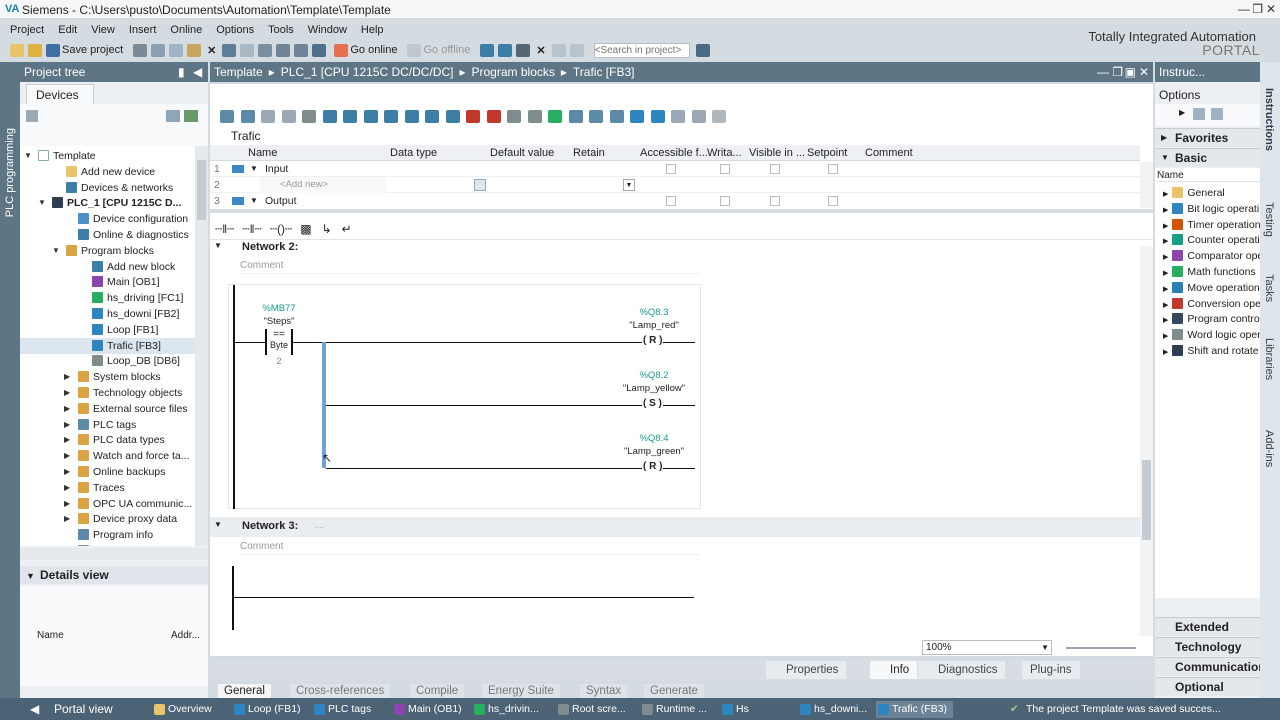  Describe the element at coordinates (1194, 193) in the screenshot. I see `instruction-folder: ▶ General` at that location.